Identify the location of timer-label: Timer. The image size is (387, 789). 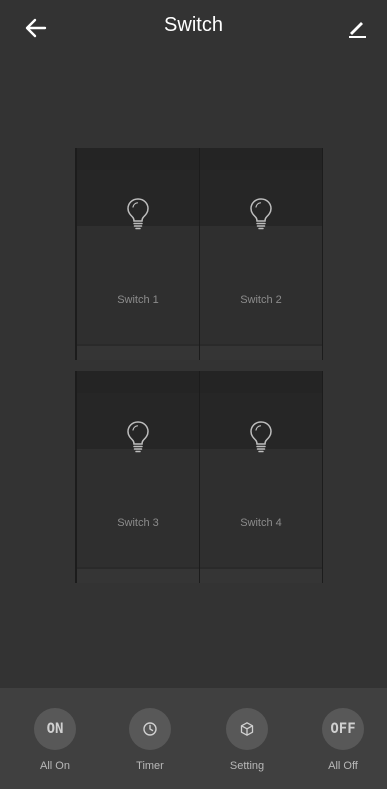
(150, 766).